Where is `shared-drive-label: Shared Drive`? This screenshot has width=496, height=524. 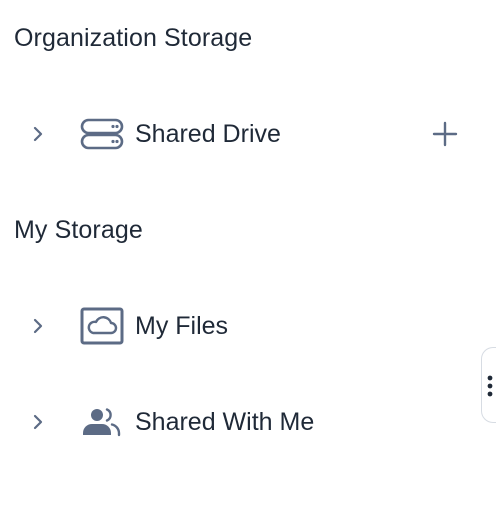 shared-drive-label: Shared Drive is located at coordinates (208, 134).